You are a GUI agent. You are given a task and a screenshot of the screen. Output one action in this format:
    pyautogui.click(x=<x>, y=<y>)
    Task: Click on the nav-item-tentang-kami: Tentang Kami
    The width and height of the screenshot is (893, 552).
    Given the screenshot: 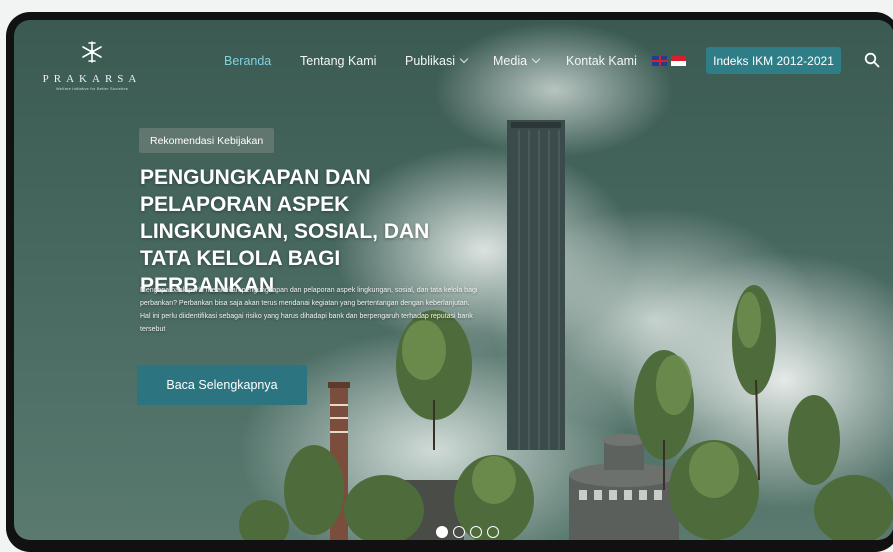 What is the action you would take?
    pyautogui.click(x=338, y=61)
    